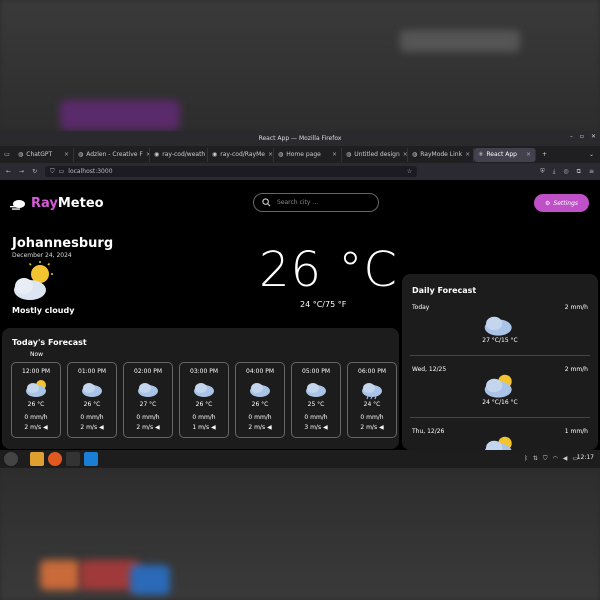 The height and width of the screenshot is (600, 600). What do you see at coordinates (204, 371) in the screenshot?
I see `hour-time: 03:00 PM` at bounding box center [204, 371].